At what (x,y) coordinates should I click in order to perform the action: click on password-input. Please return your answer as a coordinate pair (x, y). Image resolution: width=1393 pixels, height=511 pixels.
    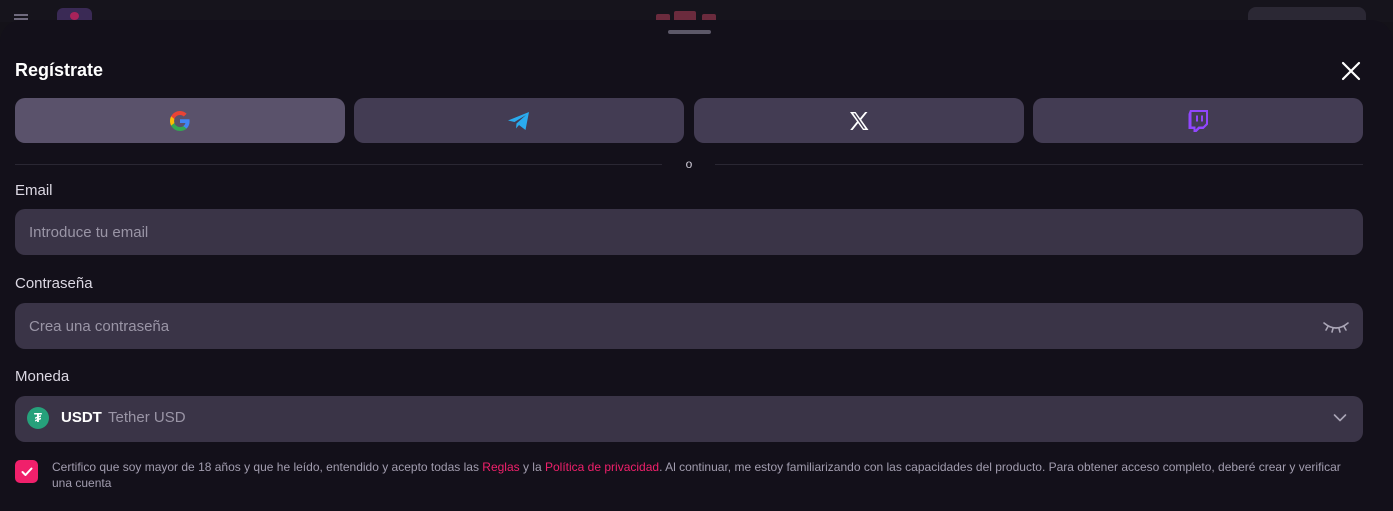
    Looking at the image, I should click on (689, 326).